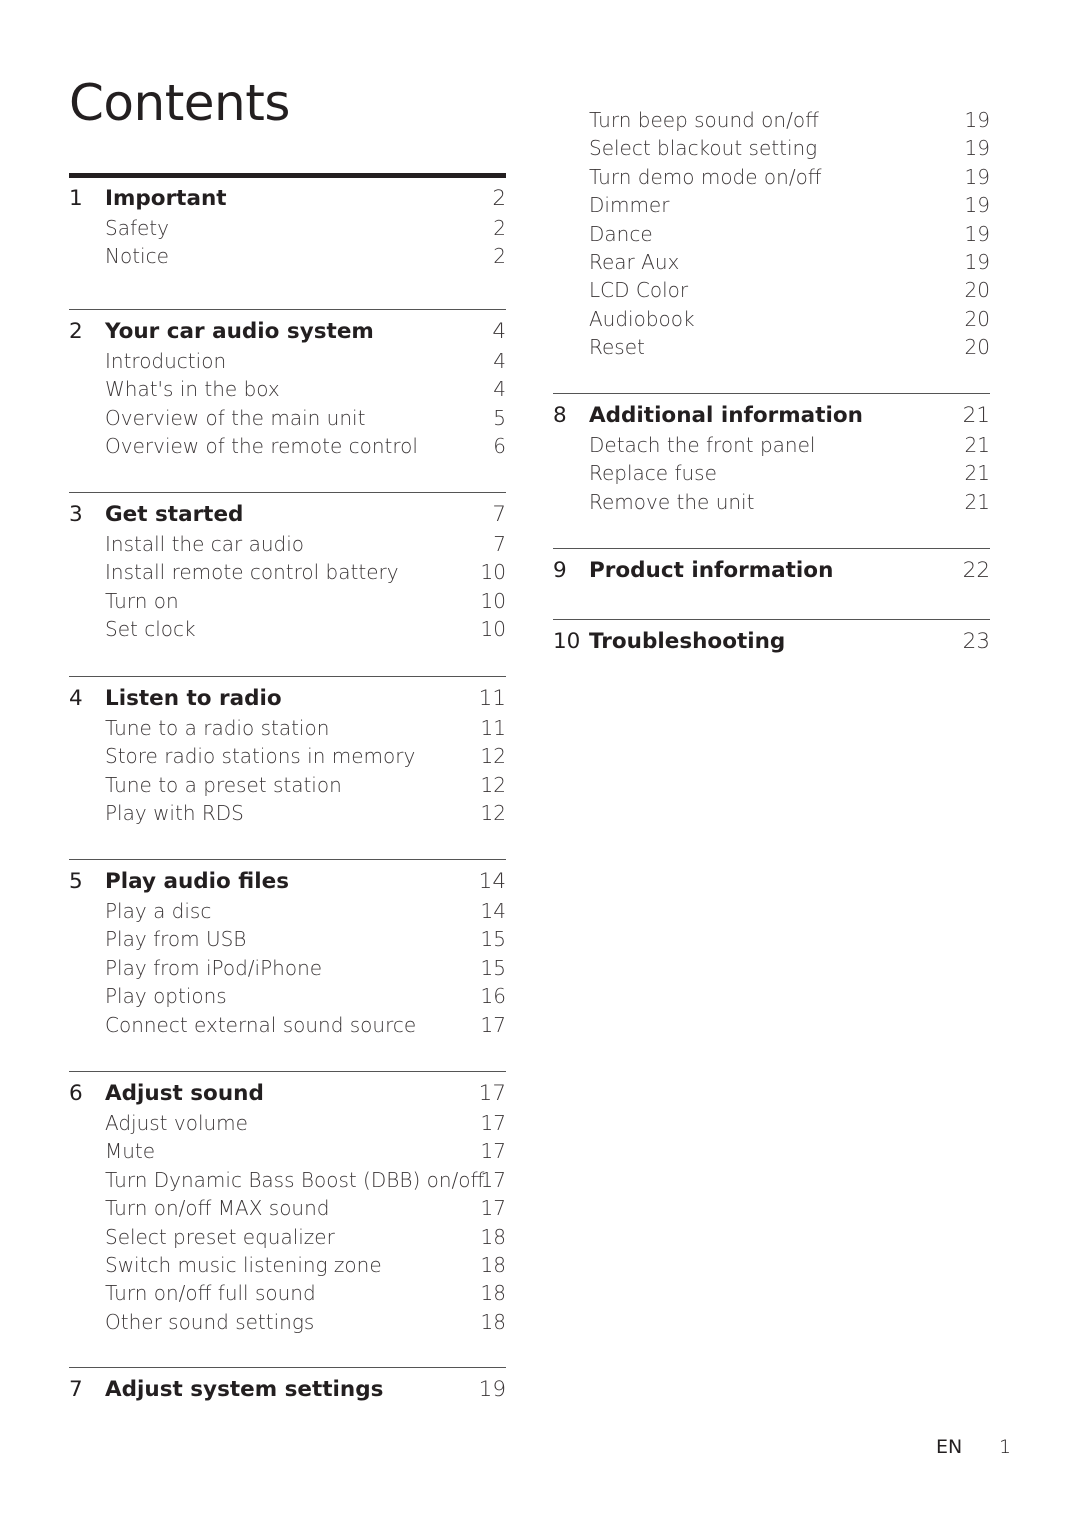  What do you see at coordinates (209, 1322) in the screenshot?
I see `subsection-title: Other sound settings` at bounding box center [209, 1322].